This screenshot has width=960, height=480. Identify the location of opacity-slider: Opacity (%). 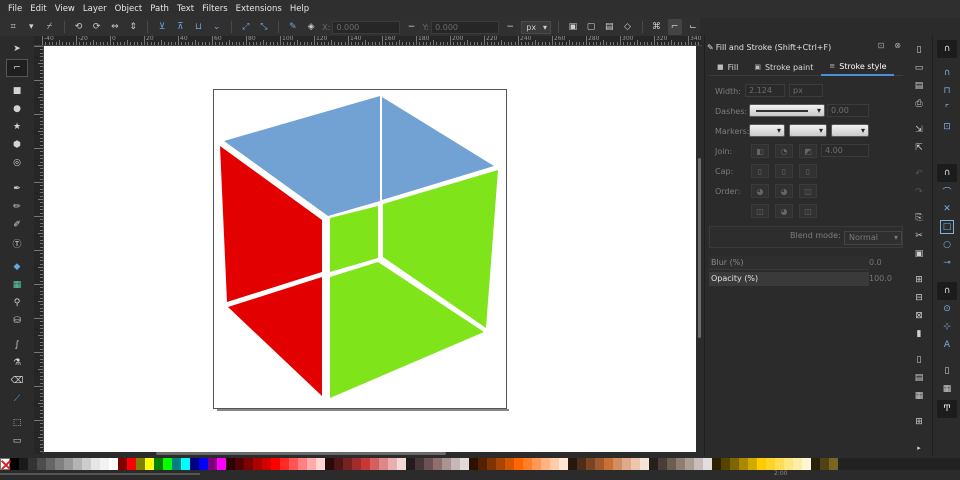
(789, 279).